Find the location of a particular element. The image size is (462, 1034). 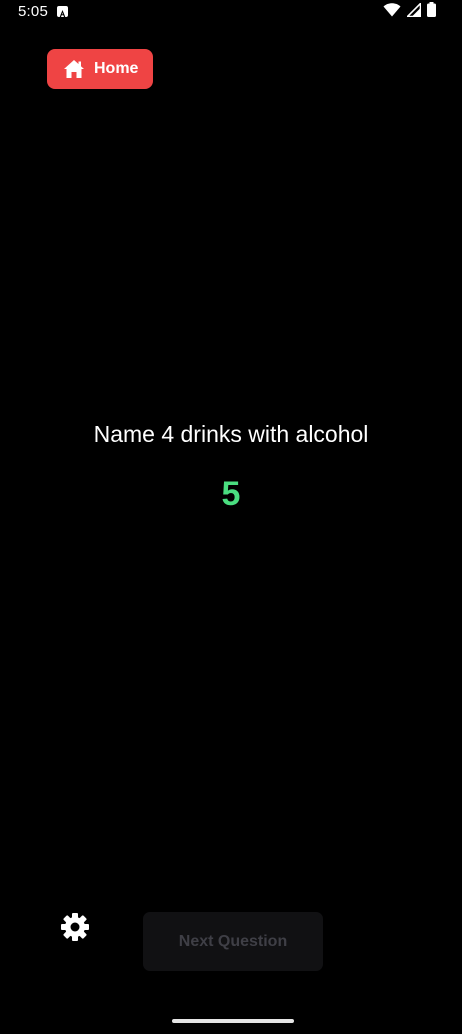

gesture-nav-handle is located at coordinates (233, 1021).